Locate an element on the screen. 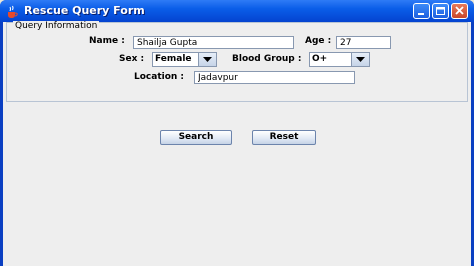 Image resolution: width=474 pixels, height=266 pixels. java-cup-icon is located at coordinates (12, 11).